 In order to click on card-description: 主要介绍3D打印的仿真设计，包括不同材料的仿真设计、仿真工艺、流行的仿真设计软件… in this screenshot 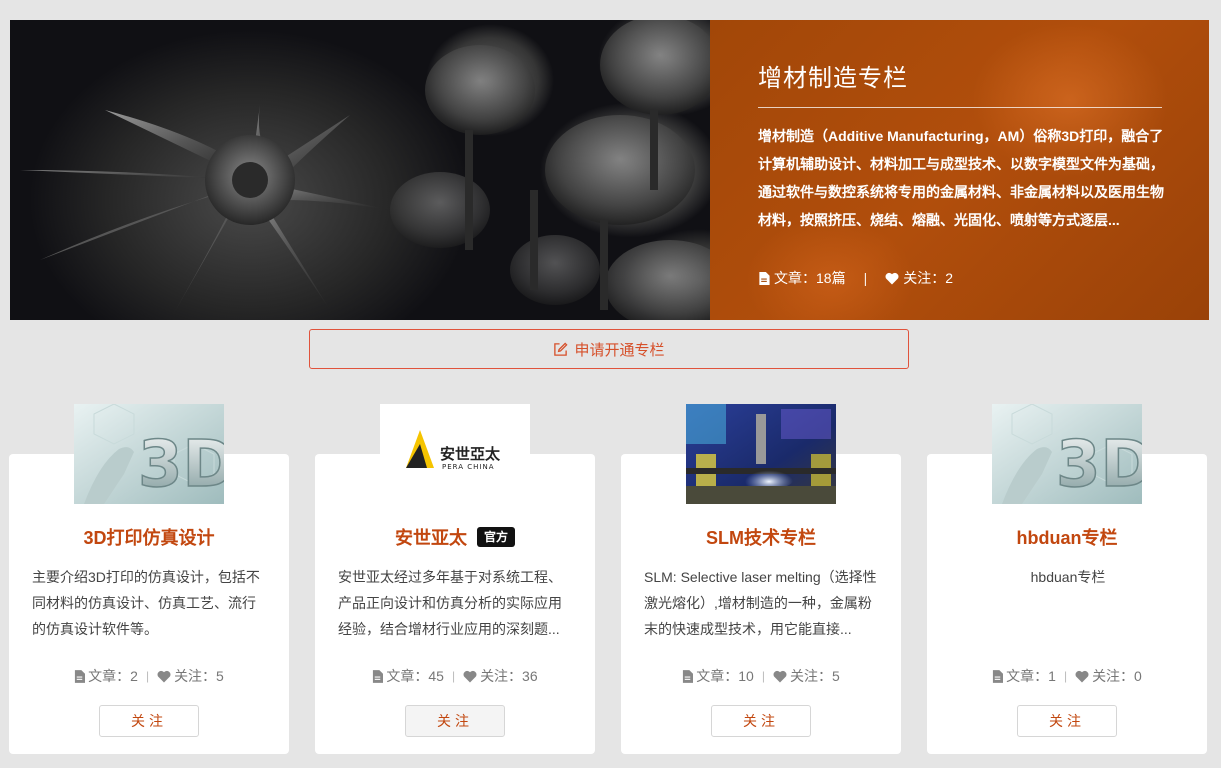, I will do `click(146, 603)`.